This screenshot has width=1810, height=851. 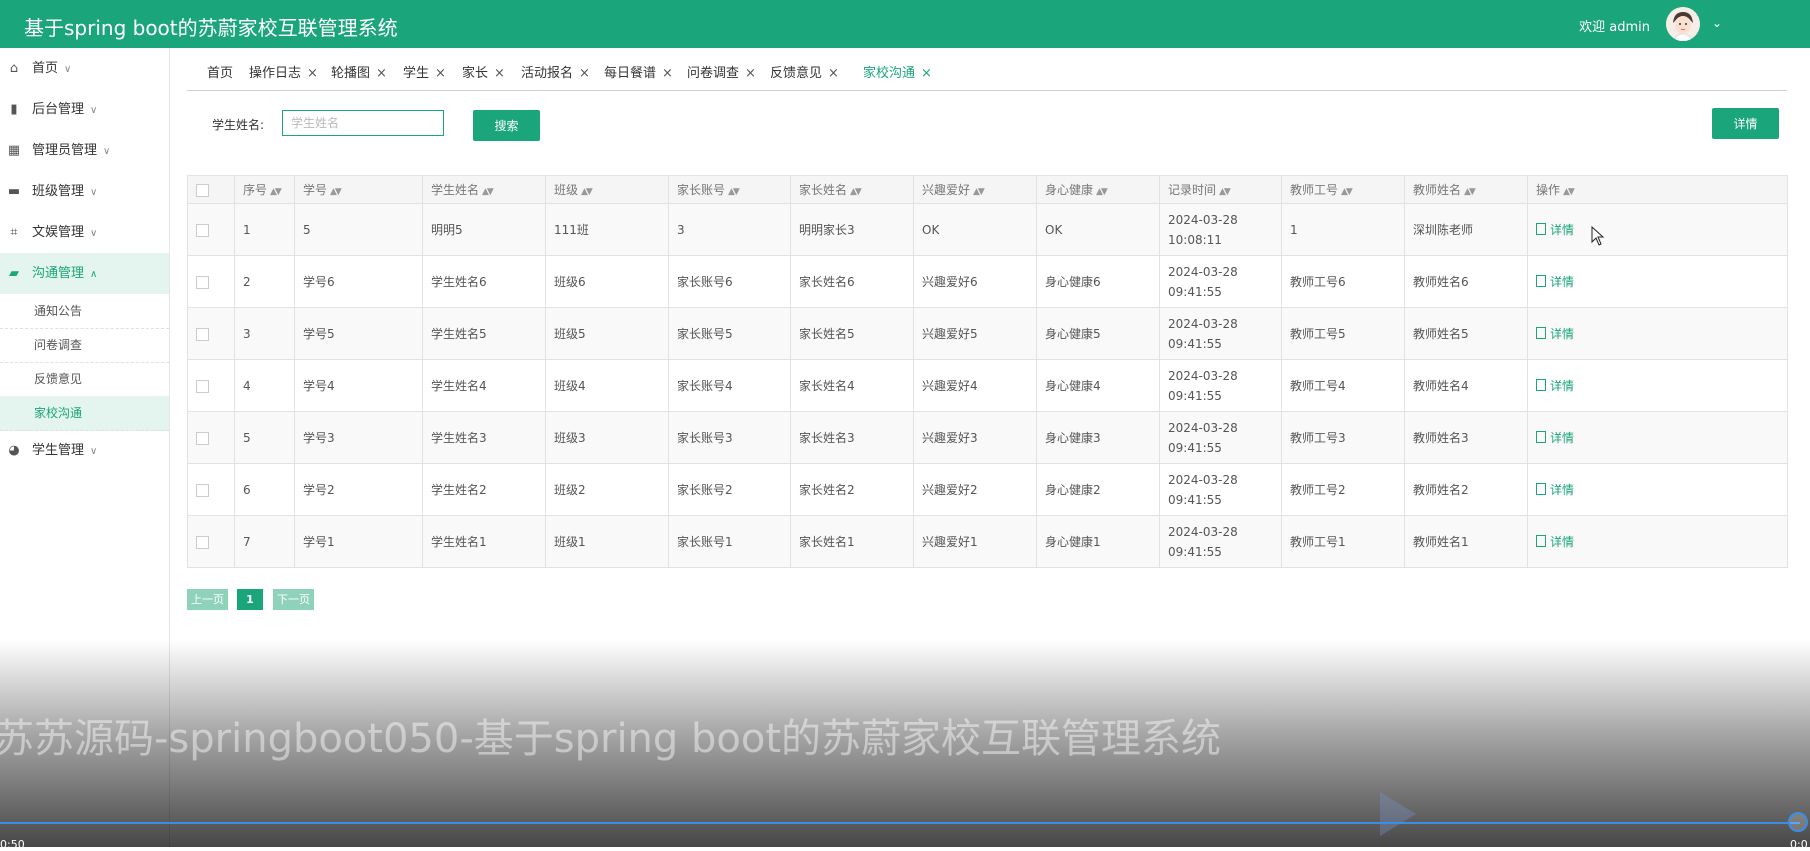 I want to click on column-header: 教师工号 ▲▼, so click(x=1343, y=189).